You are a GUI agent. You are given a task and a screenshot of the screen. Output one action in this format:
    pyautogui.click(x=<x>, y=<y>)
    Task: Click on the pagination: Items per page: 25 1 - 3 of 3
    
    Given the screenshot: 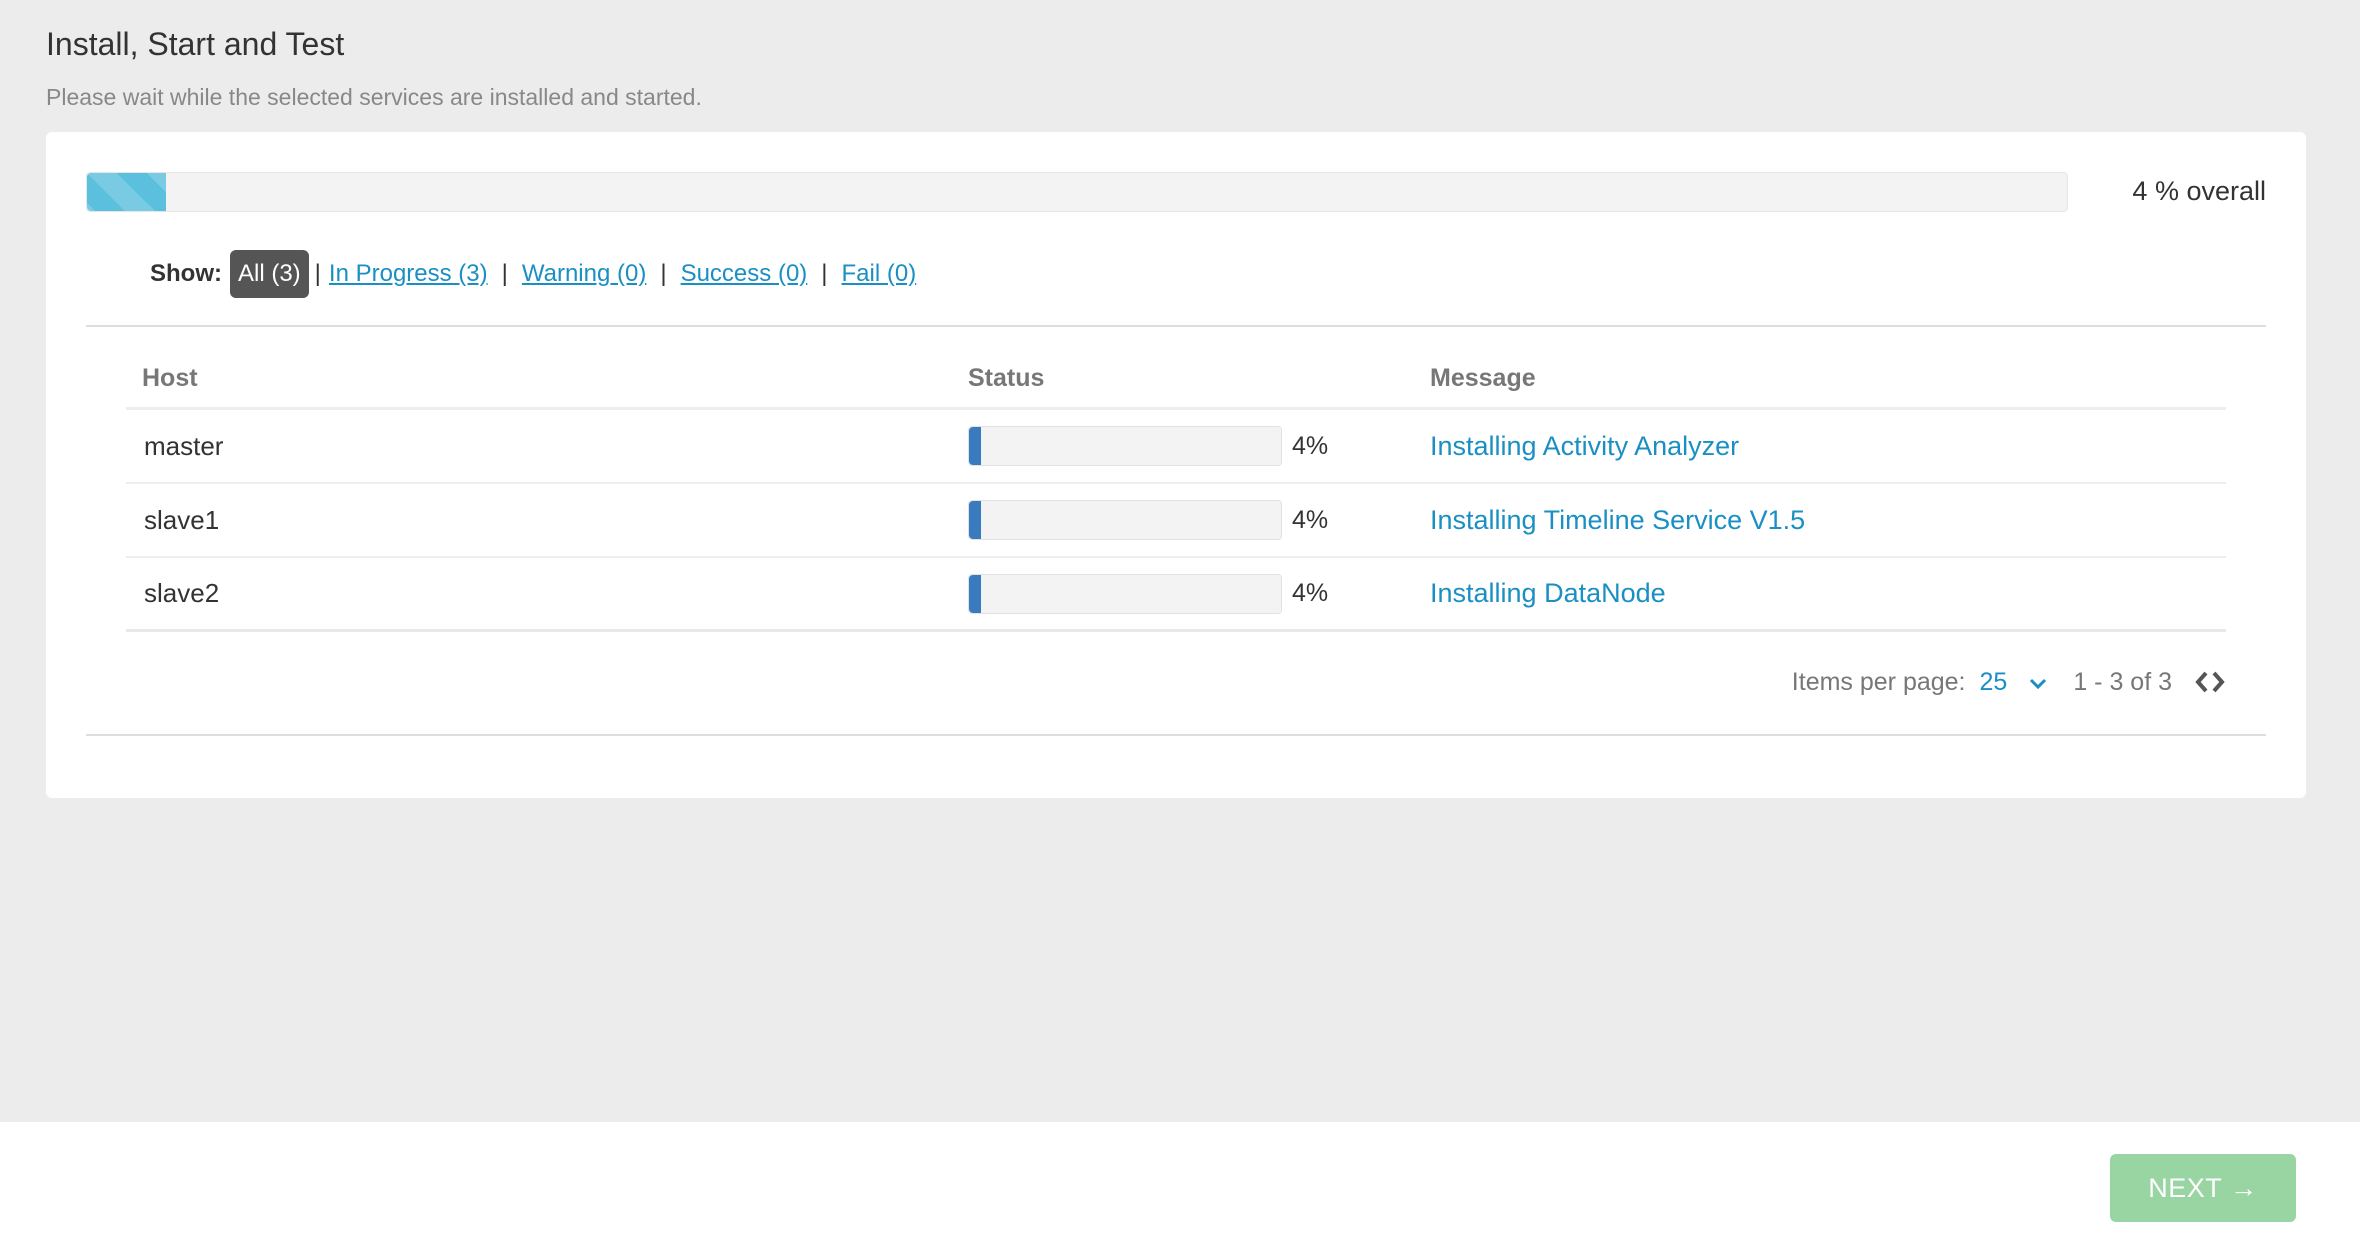 What is the action you would take?
    pyautogui.click(x=2009, y=682)
    